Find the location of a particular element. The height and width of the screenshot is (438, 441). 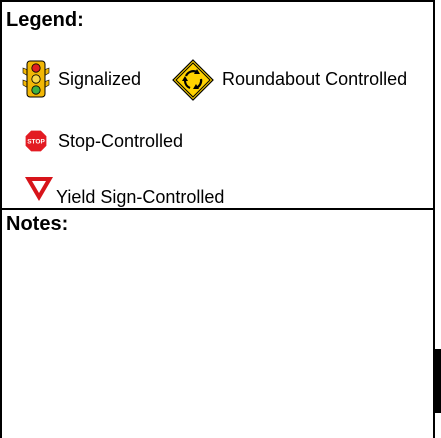

right-edge-bar is located at coordinates (438, 381).